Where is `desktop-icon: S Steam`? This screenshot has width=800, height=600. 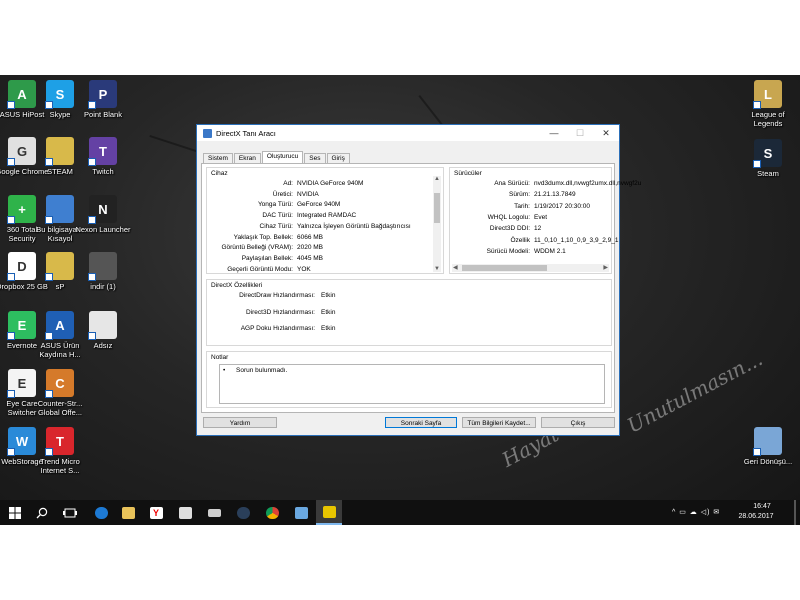
desktop-icon: S Steam is located at coordinates (768, 158).